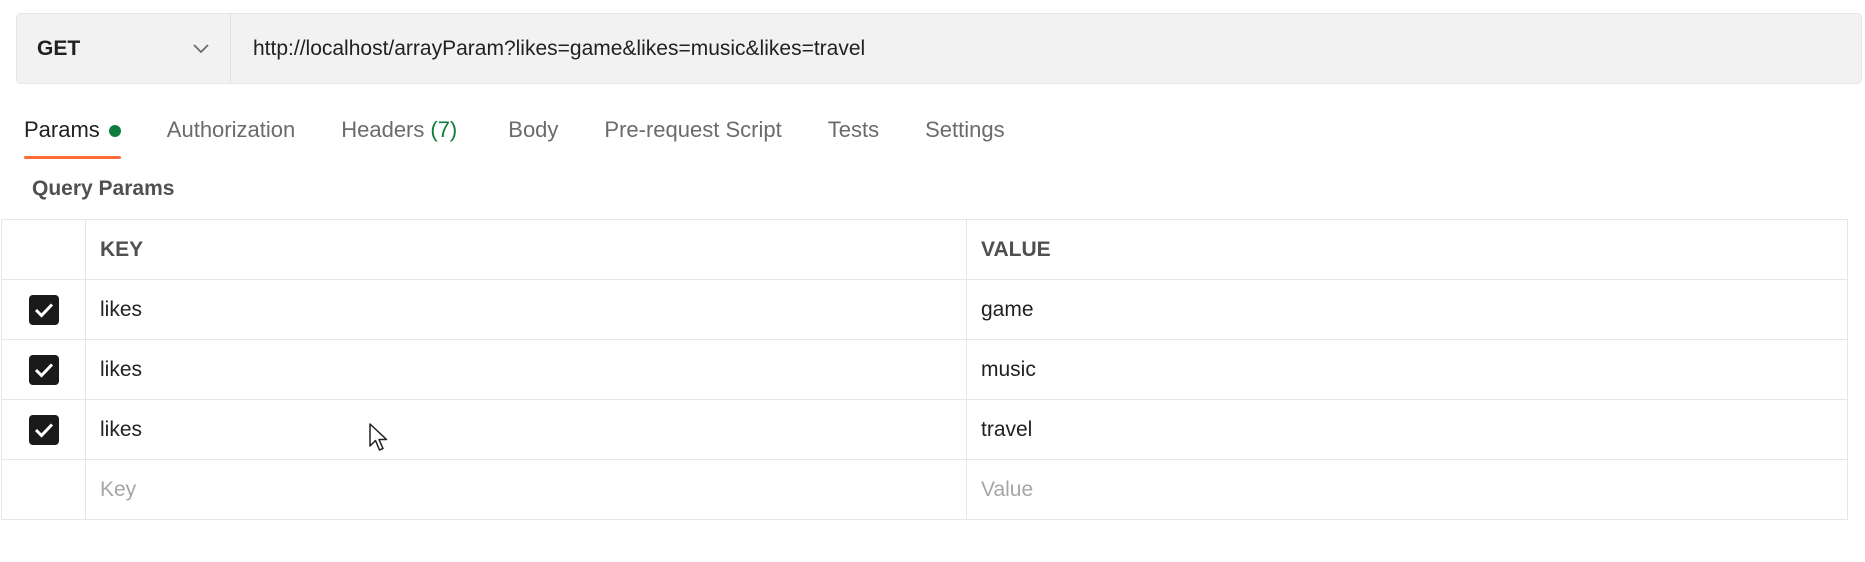  I want to click on value-column-header: VALUE, so click(1407, 249).